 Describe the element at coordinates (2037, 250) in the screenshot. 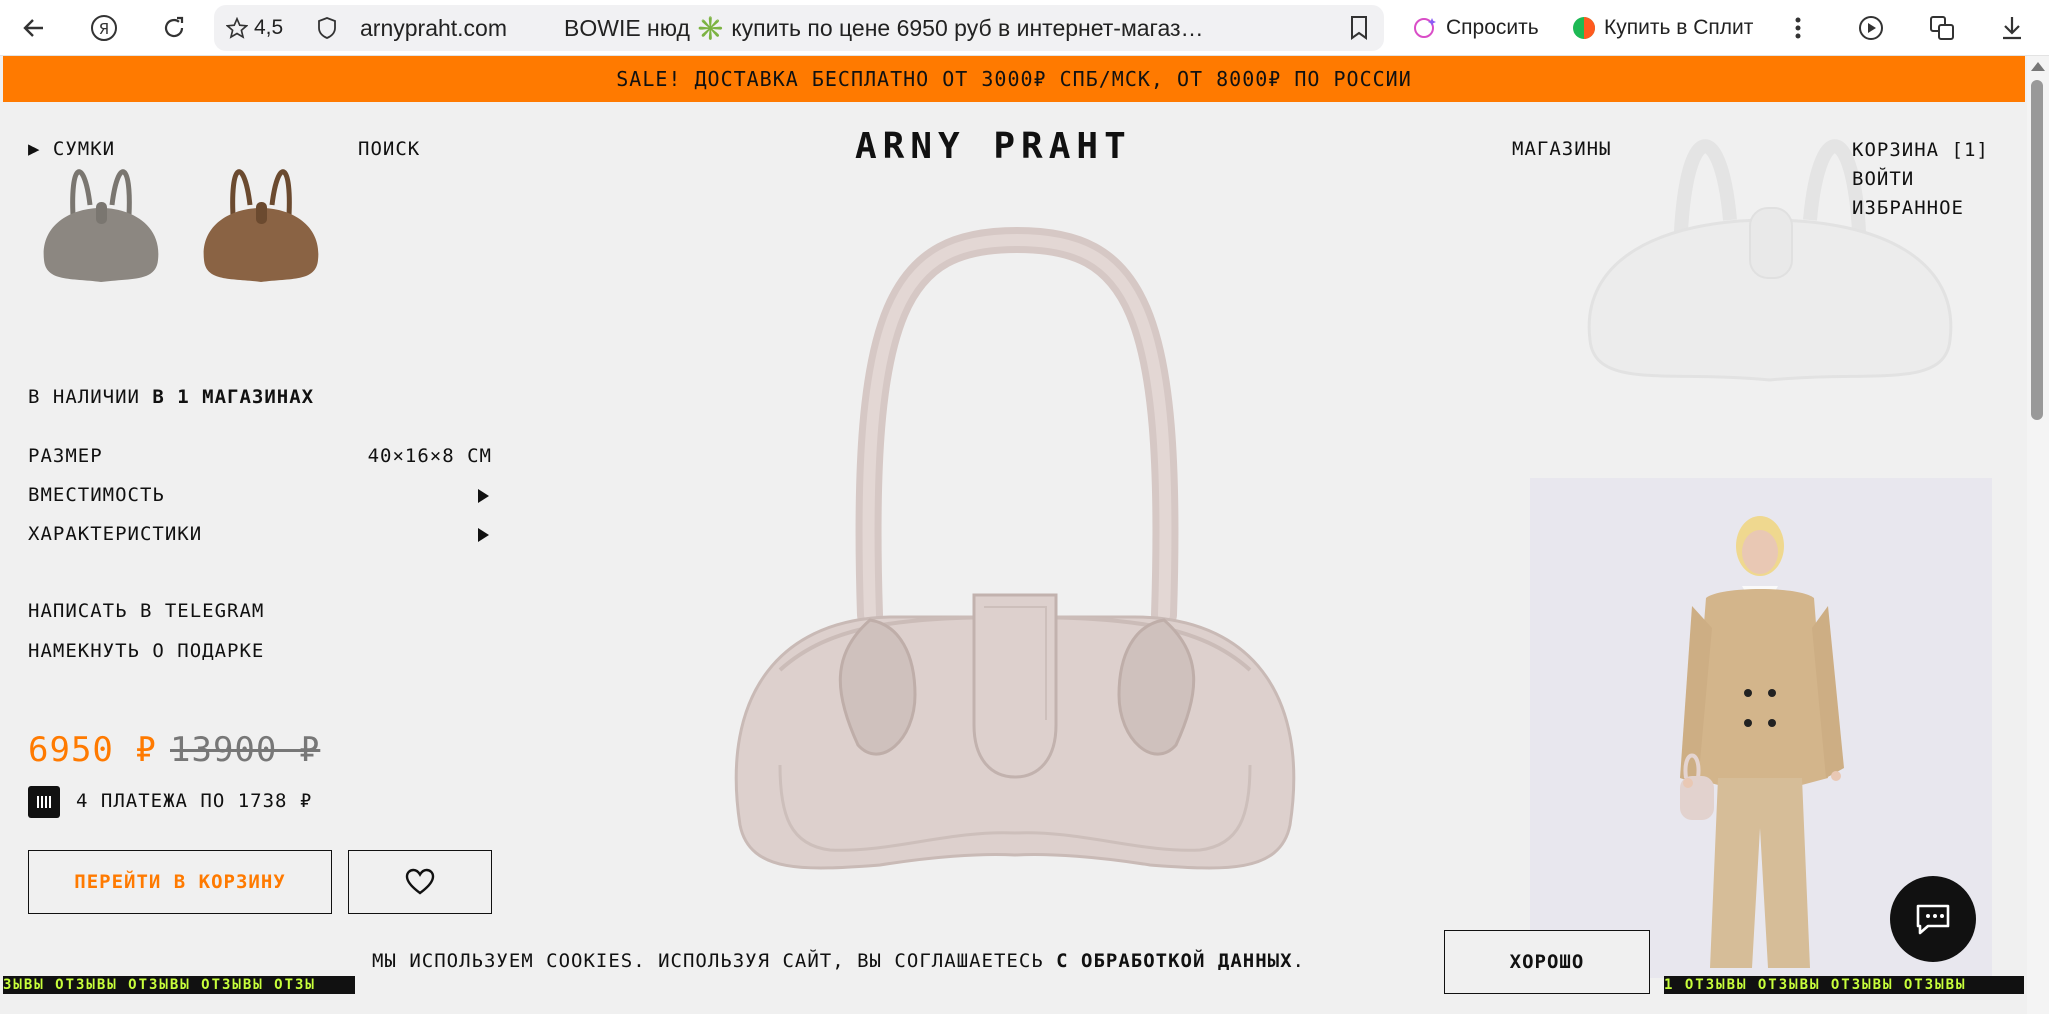

I see `scroll-thumb` at that location.